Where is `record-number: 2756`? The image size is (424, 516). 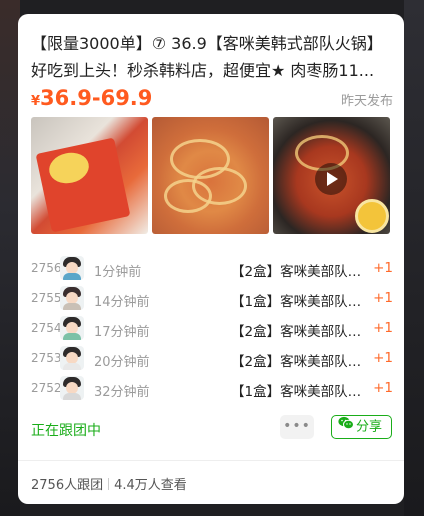 record-number: 2756 is located at coordinates (46, 268).